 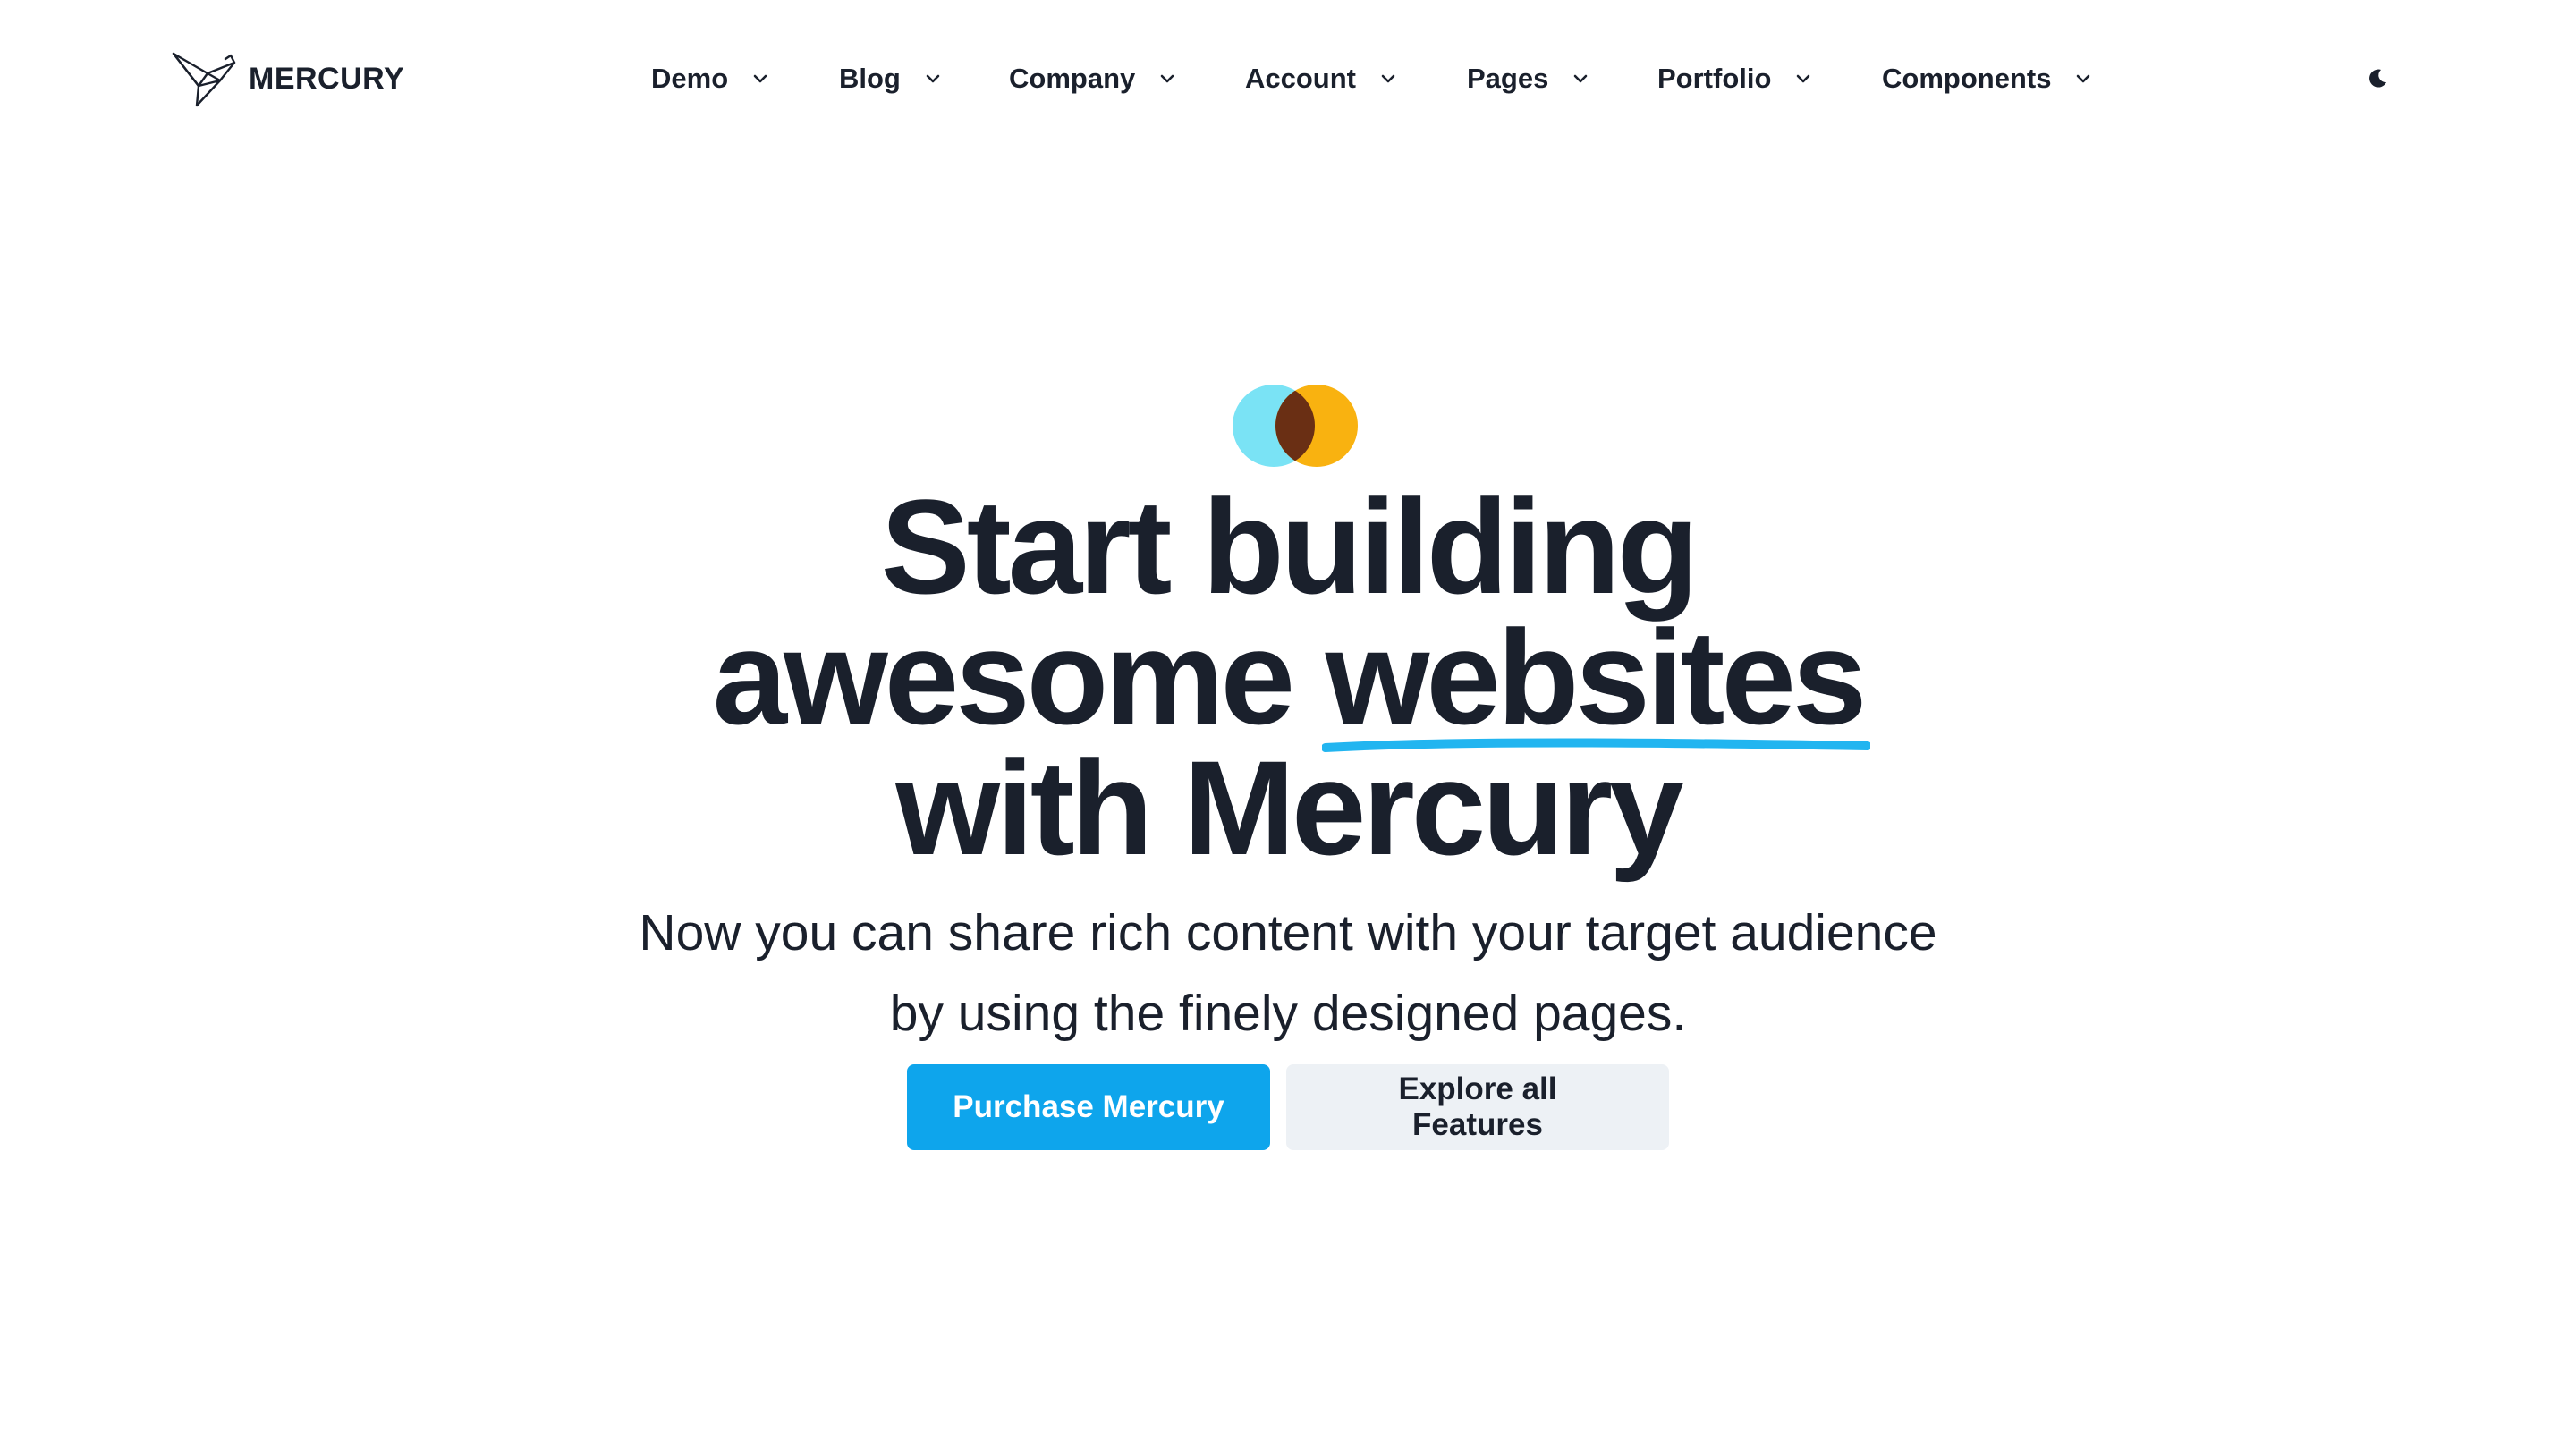 What do you see at coordinates (1072, 78) in the screenshot?
I see `nav-item-label: Company` at bounding box center [1072, 78].